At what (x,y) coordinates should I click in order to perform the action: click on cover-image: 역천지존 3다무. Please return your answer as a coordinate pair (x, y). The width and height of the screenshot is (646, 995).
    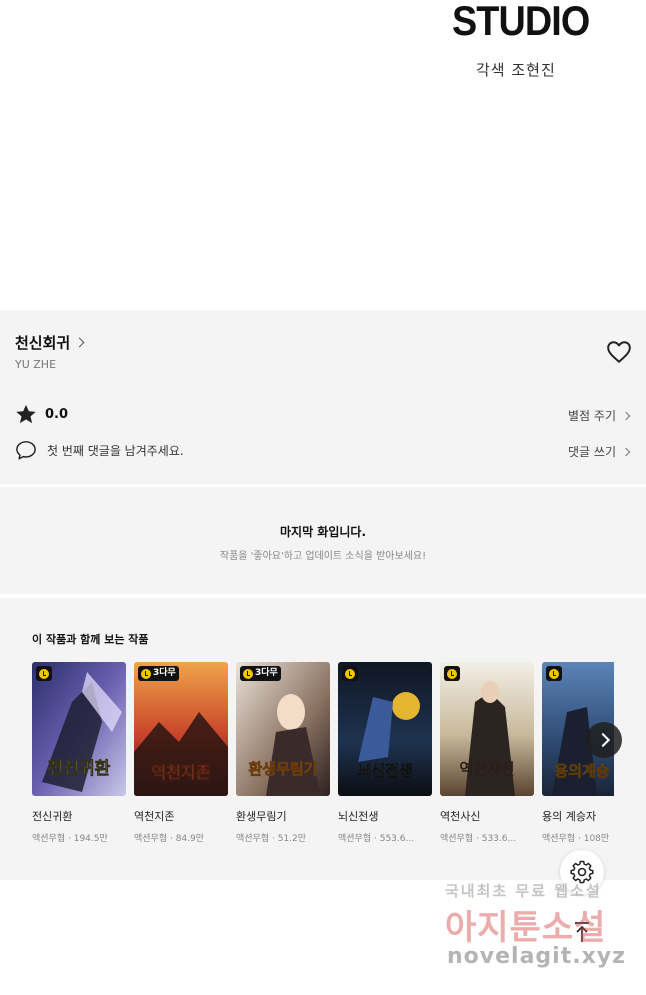
    Looking at the image, I should click on (181, 729).